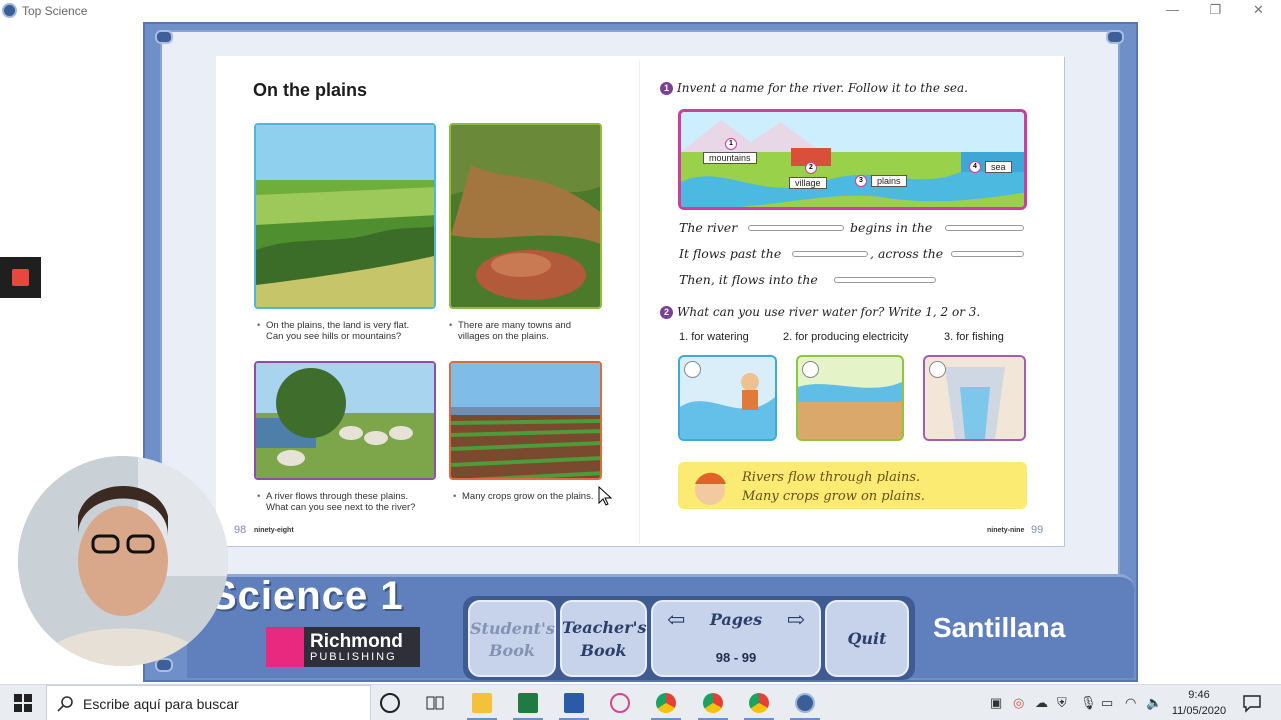  Describe the element at coordinates (1037, 530) in the screenshot. I see `page-number-right: 99` at that location.